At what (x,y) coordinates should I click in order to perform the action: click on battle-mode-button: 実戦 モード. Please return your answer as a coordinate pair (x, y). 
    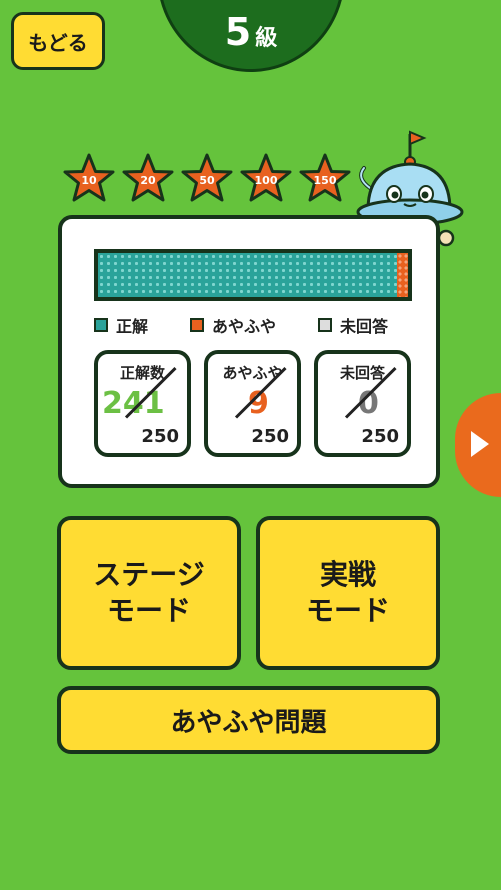
    Looking at the image, I should click on (348, 593).